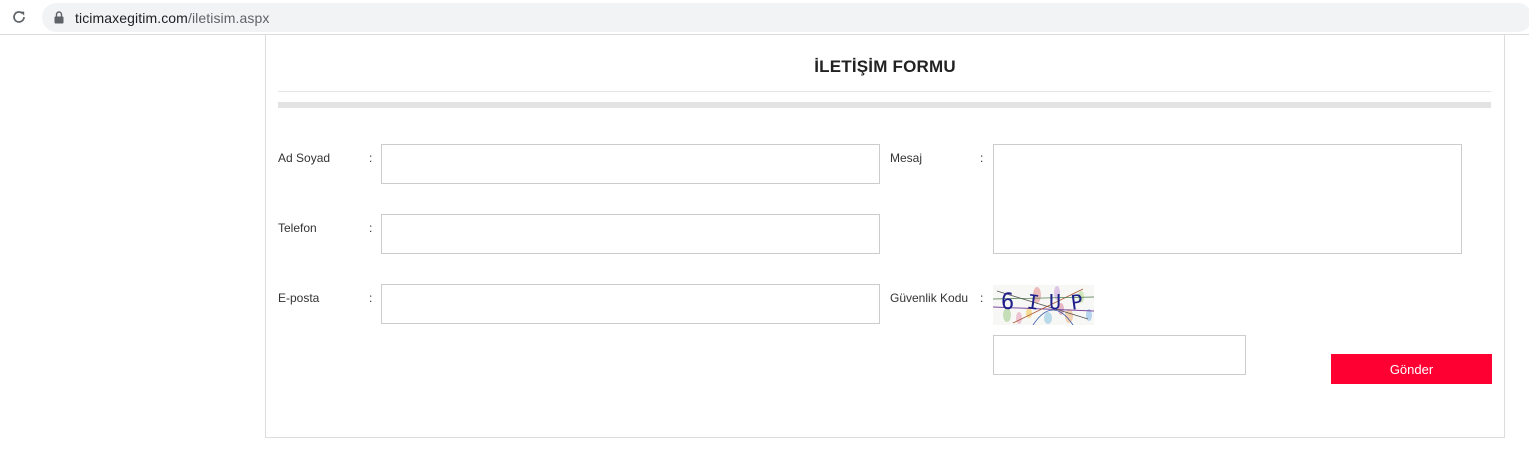 This screenshot has height=475, width=1529. Describe the element at coordinates (299, 298) in the screenshot. I see `email-label: E-posta` at that location.